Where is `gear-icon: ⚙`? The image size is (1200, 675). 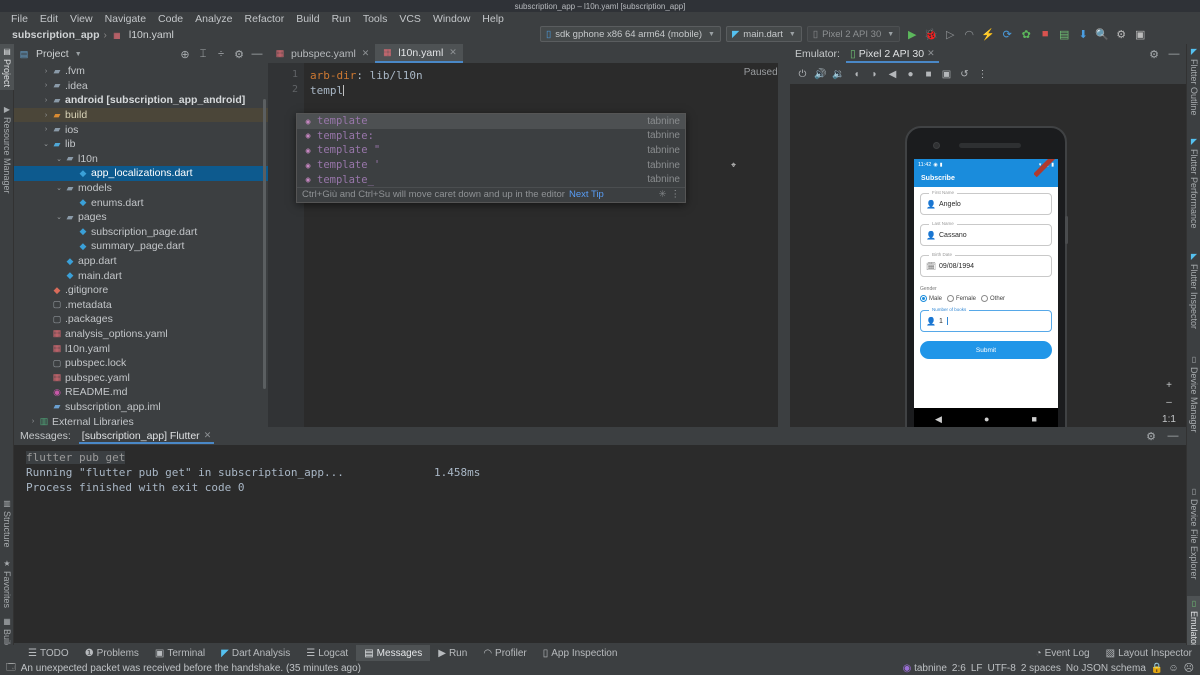 gear-icon: ⚙ is located at coordinates (1151, 436).